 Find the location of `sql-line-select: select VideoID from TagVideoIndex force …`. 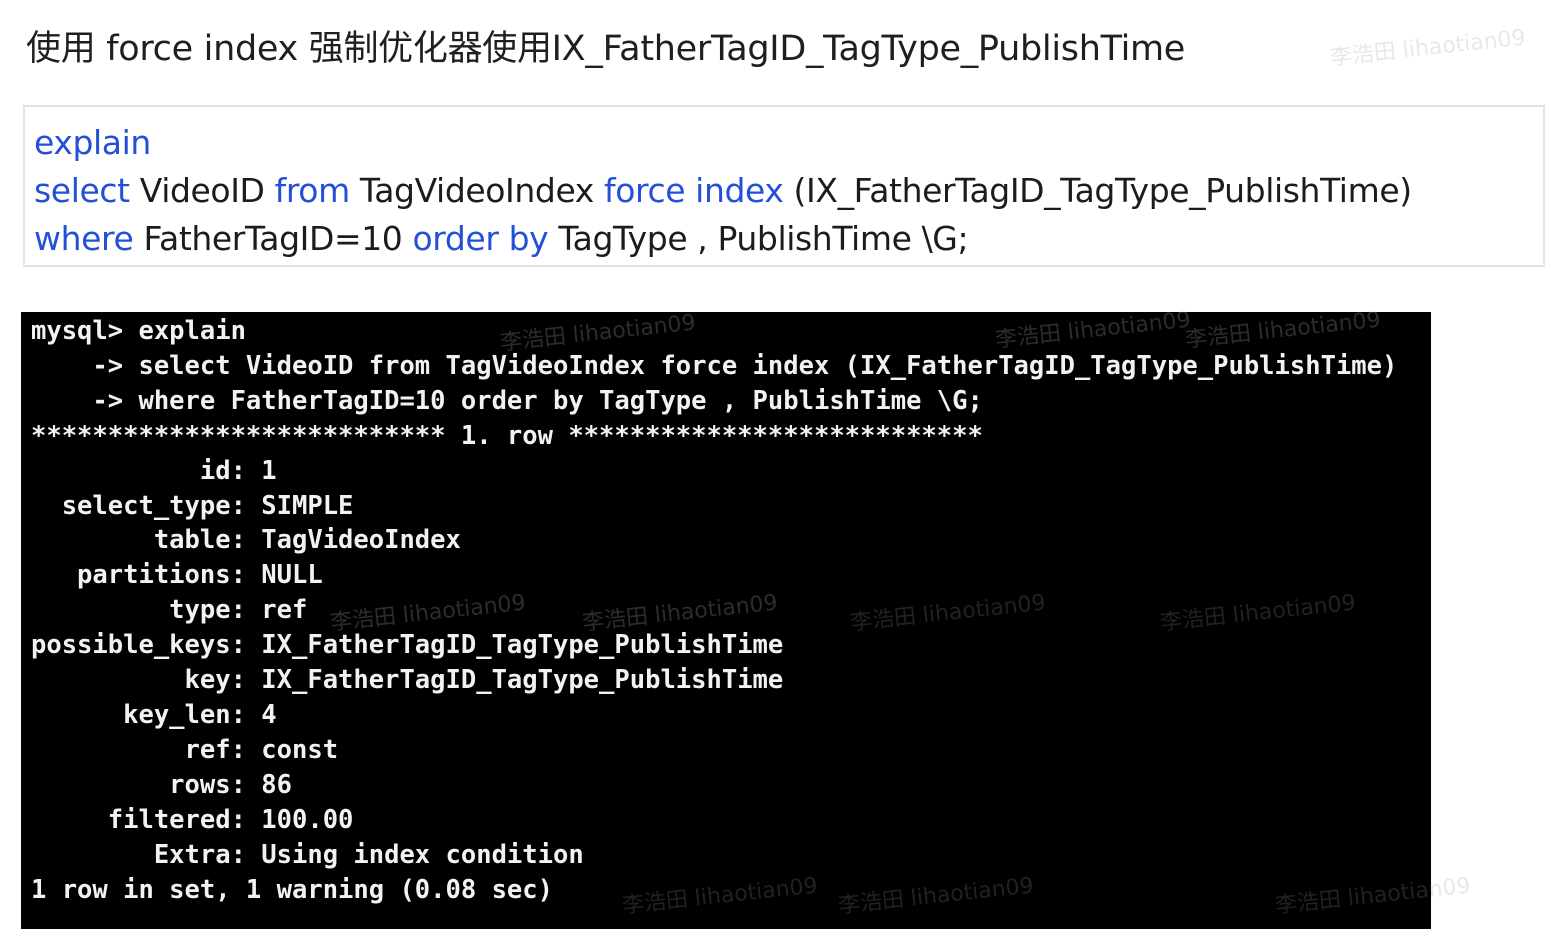

sql-line-select: select VideoID from TagVideoIndex force … is located at coordinates (788, 191).